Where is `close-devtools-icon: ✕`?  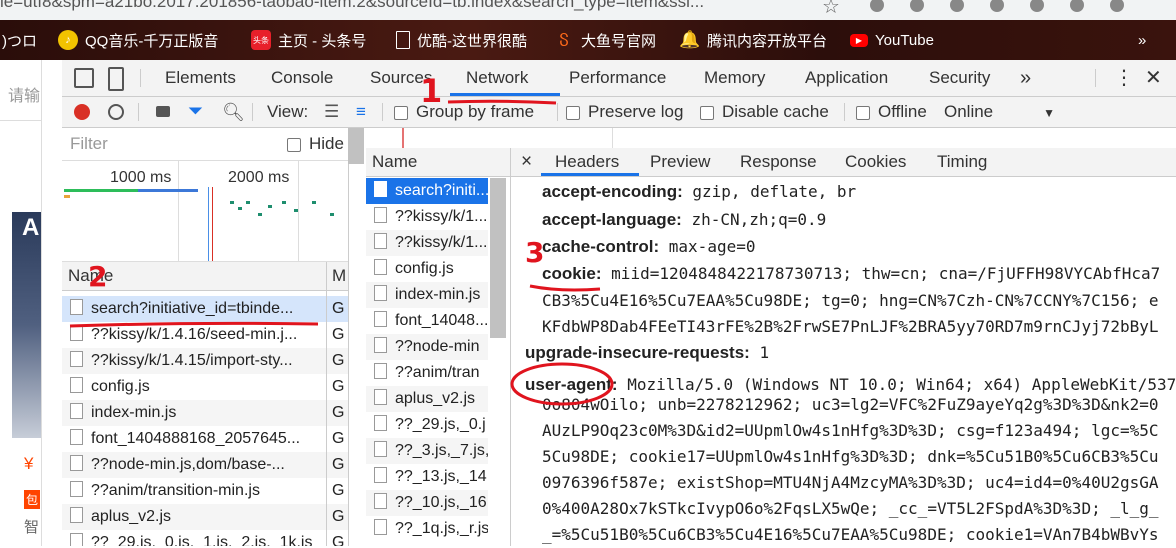
close-devtools-icon: ✕ is located at coordinates (1153, 78).